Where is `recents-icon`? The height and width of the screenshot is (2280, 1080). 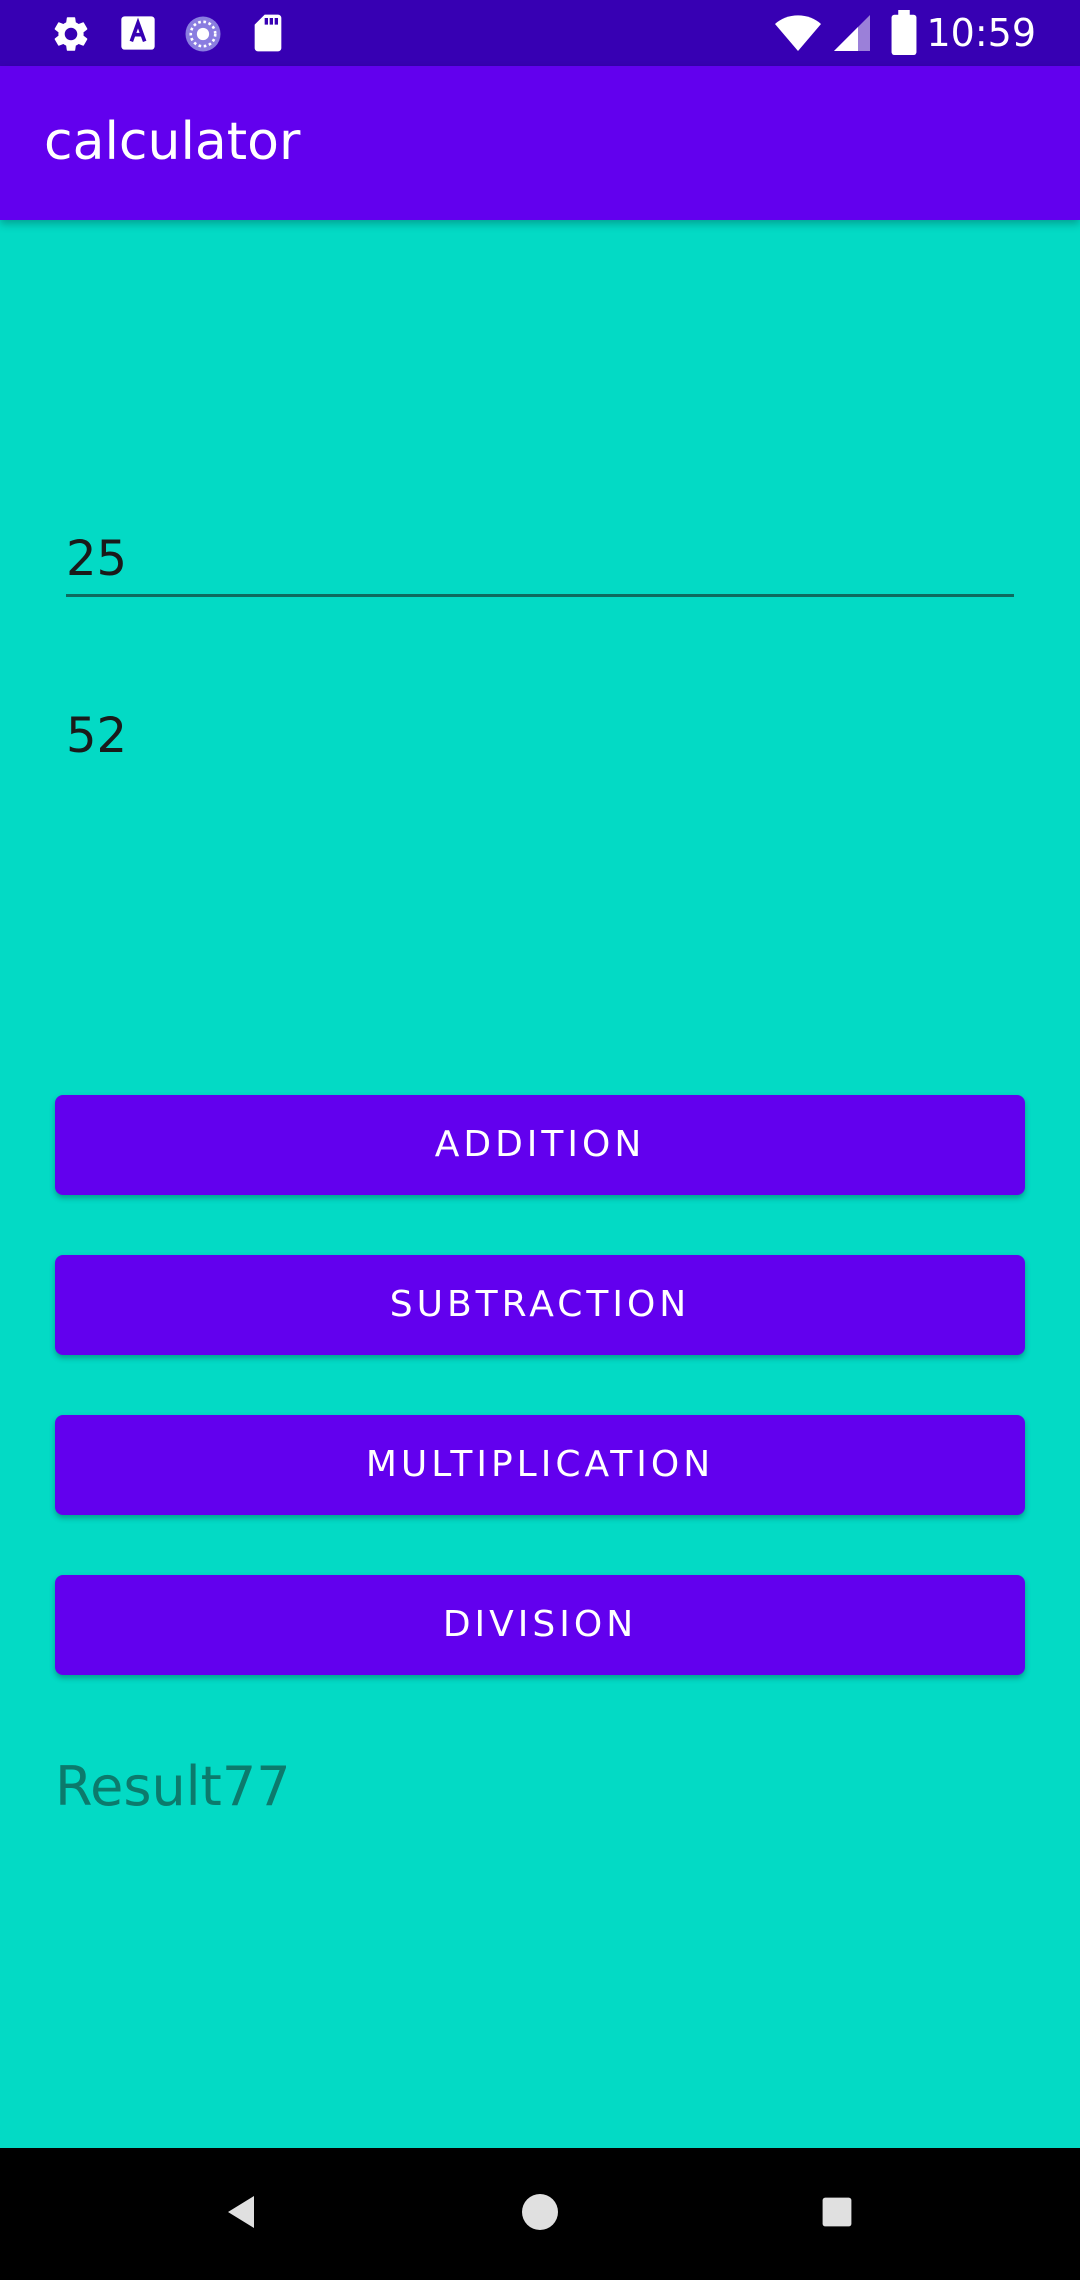 recents-icon is located at coordinates (837, 2214).